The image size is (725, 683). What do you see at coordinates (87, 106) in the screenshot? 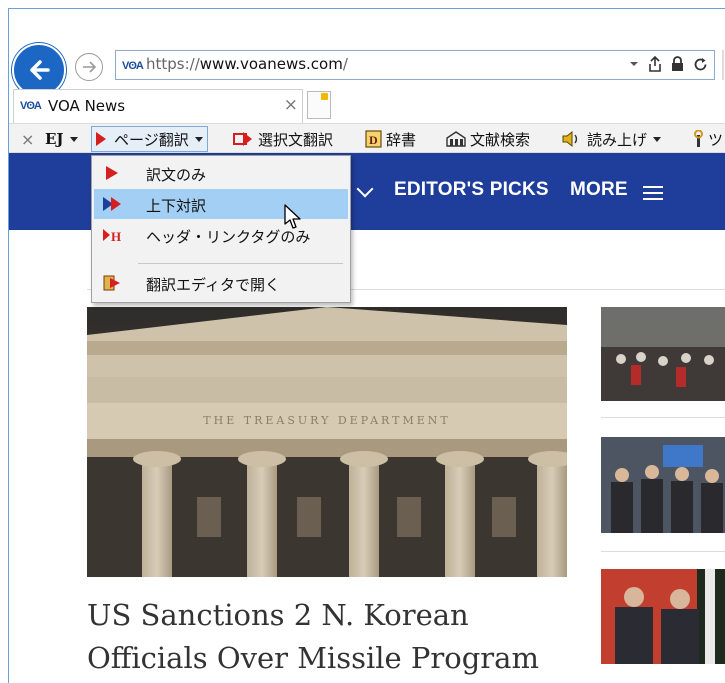
I see `tab-title: VOA News` at bounding box center [87, 106].